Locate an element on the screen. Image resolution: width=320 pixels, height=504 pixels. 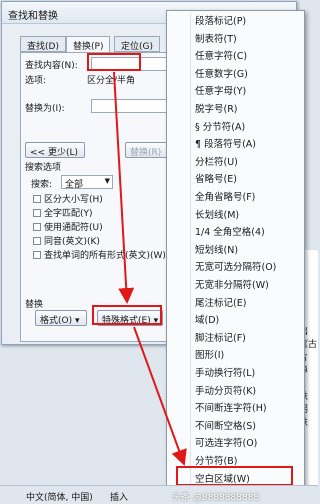
tab-find: 查找(D) is located at coordinates (43, 44).